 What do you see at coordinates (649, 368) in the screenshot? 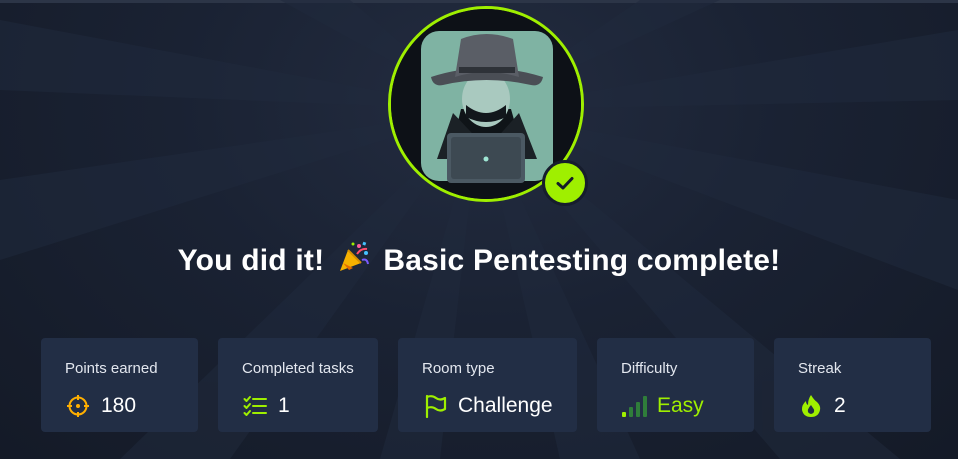
I see `difficulty-label: Difficulty` at bounding box center [649, 368].